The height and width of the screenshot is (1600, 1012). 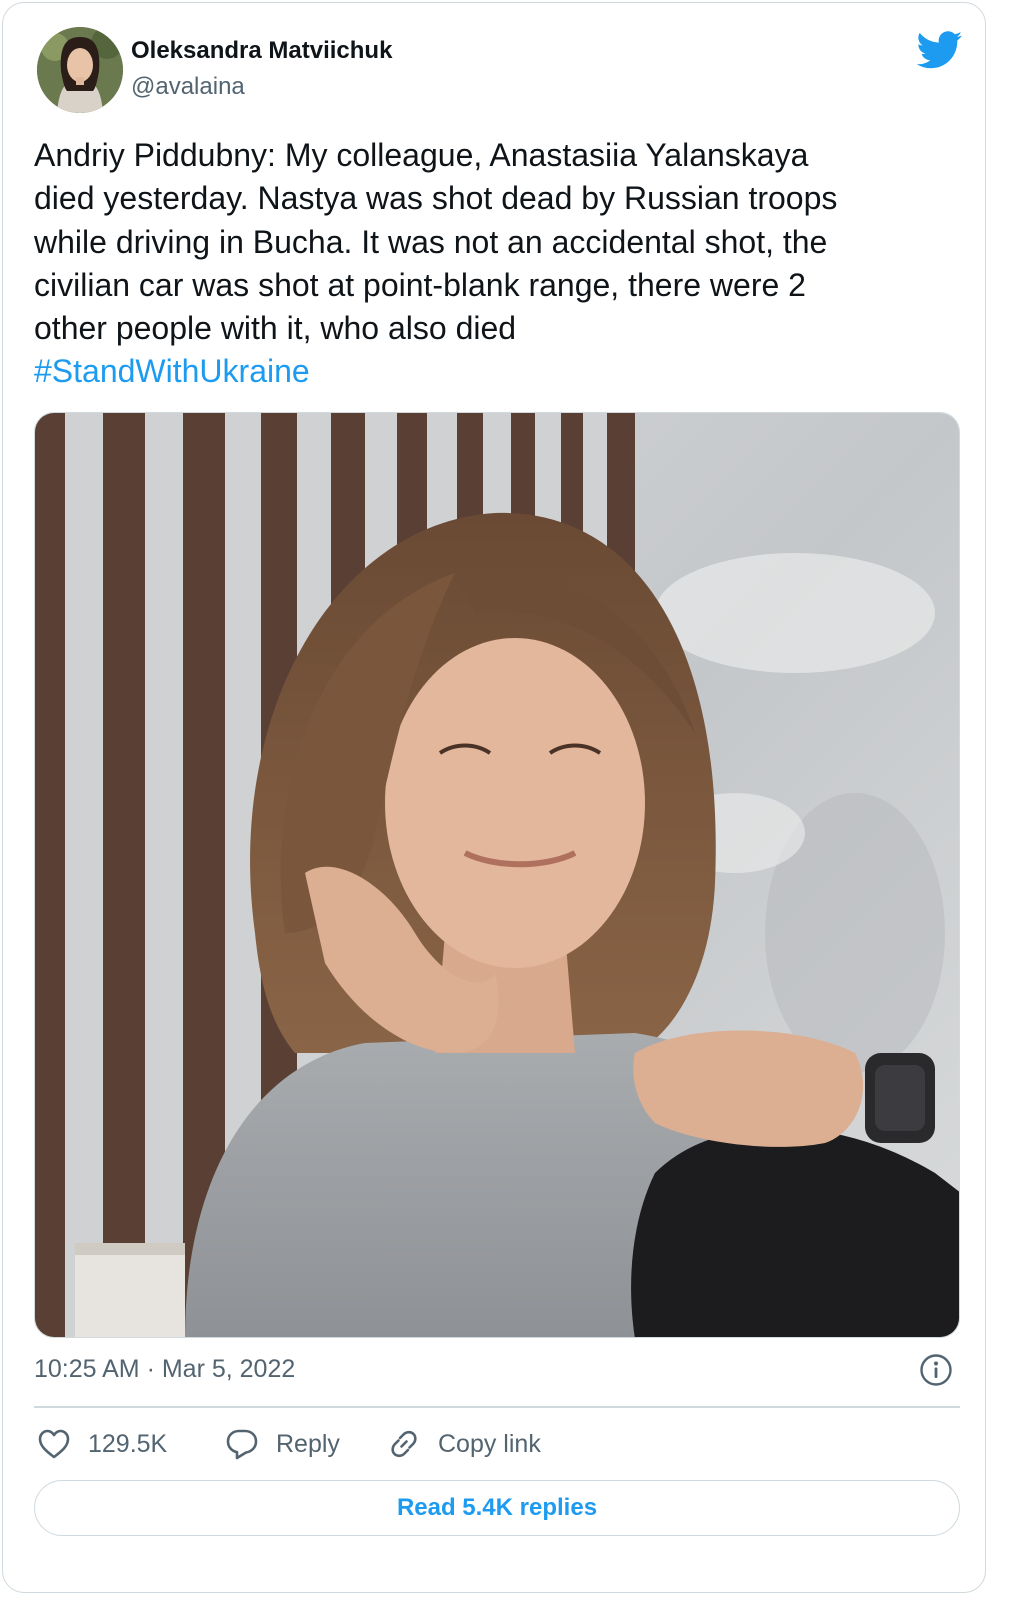 What do you see at coordinates (497, 1407) in the screenshot?
I see `divider` at bounding box center [497, 1407].